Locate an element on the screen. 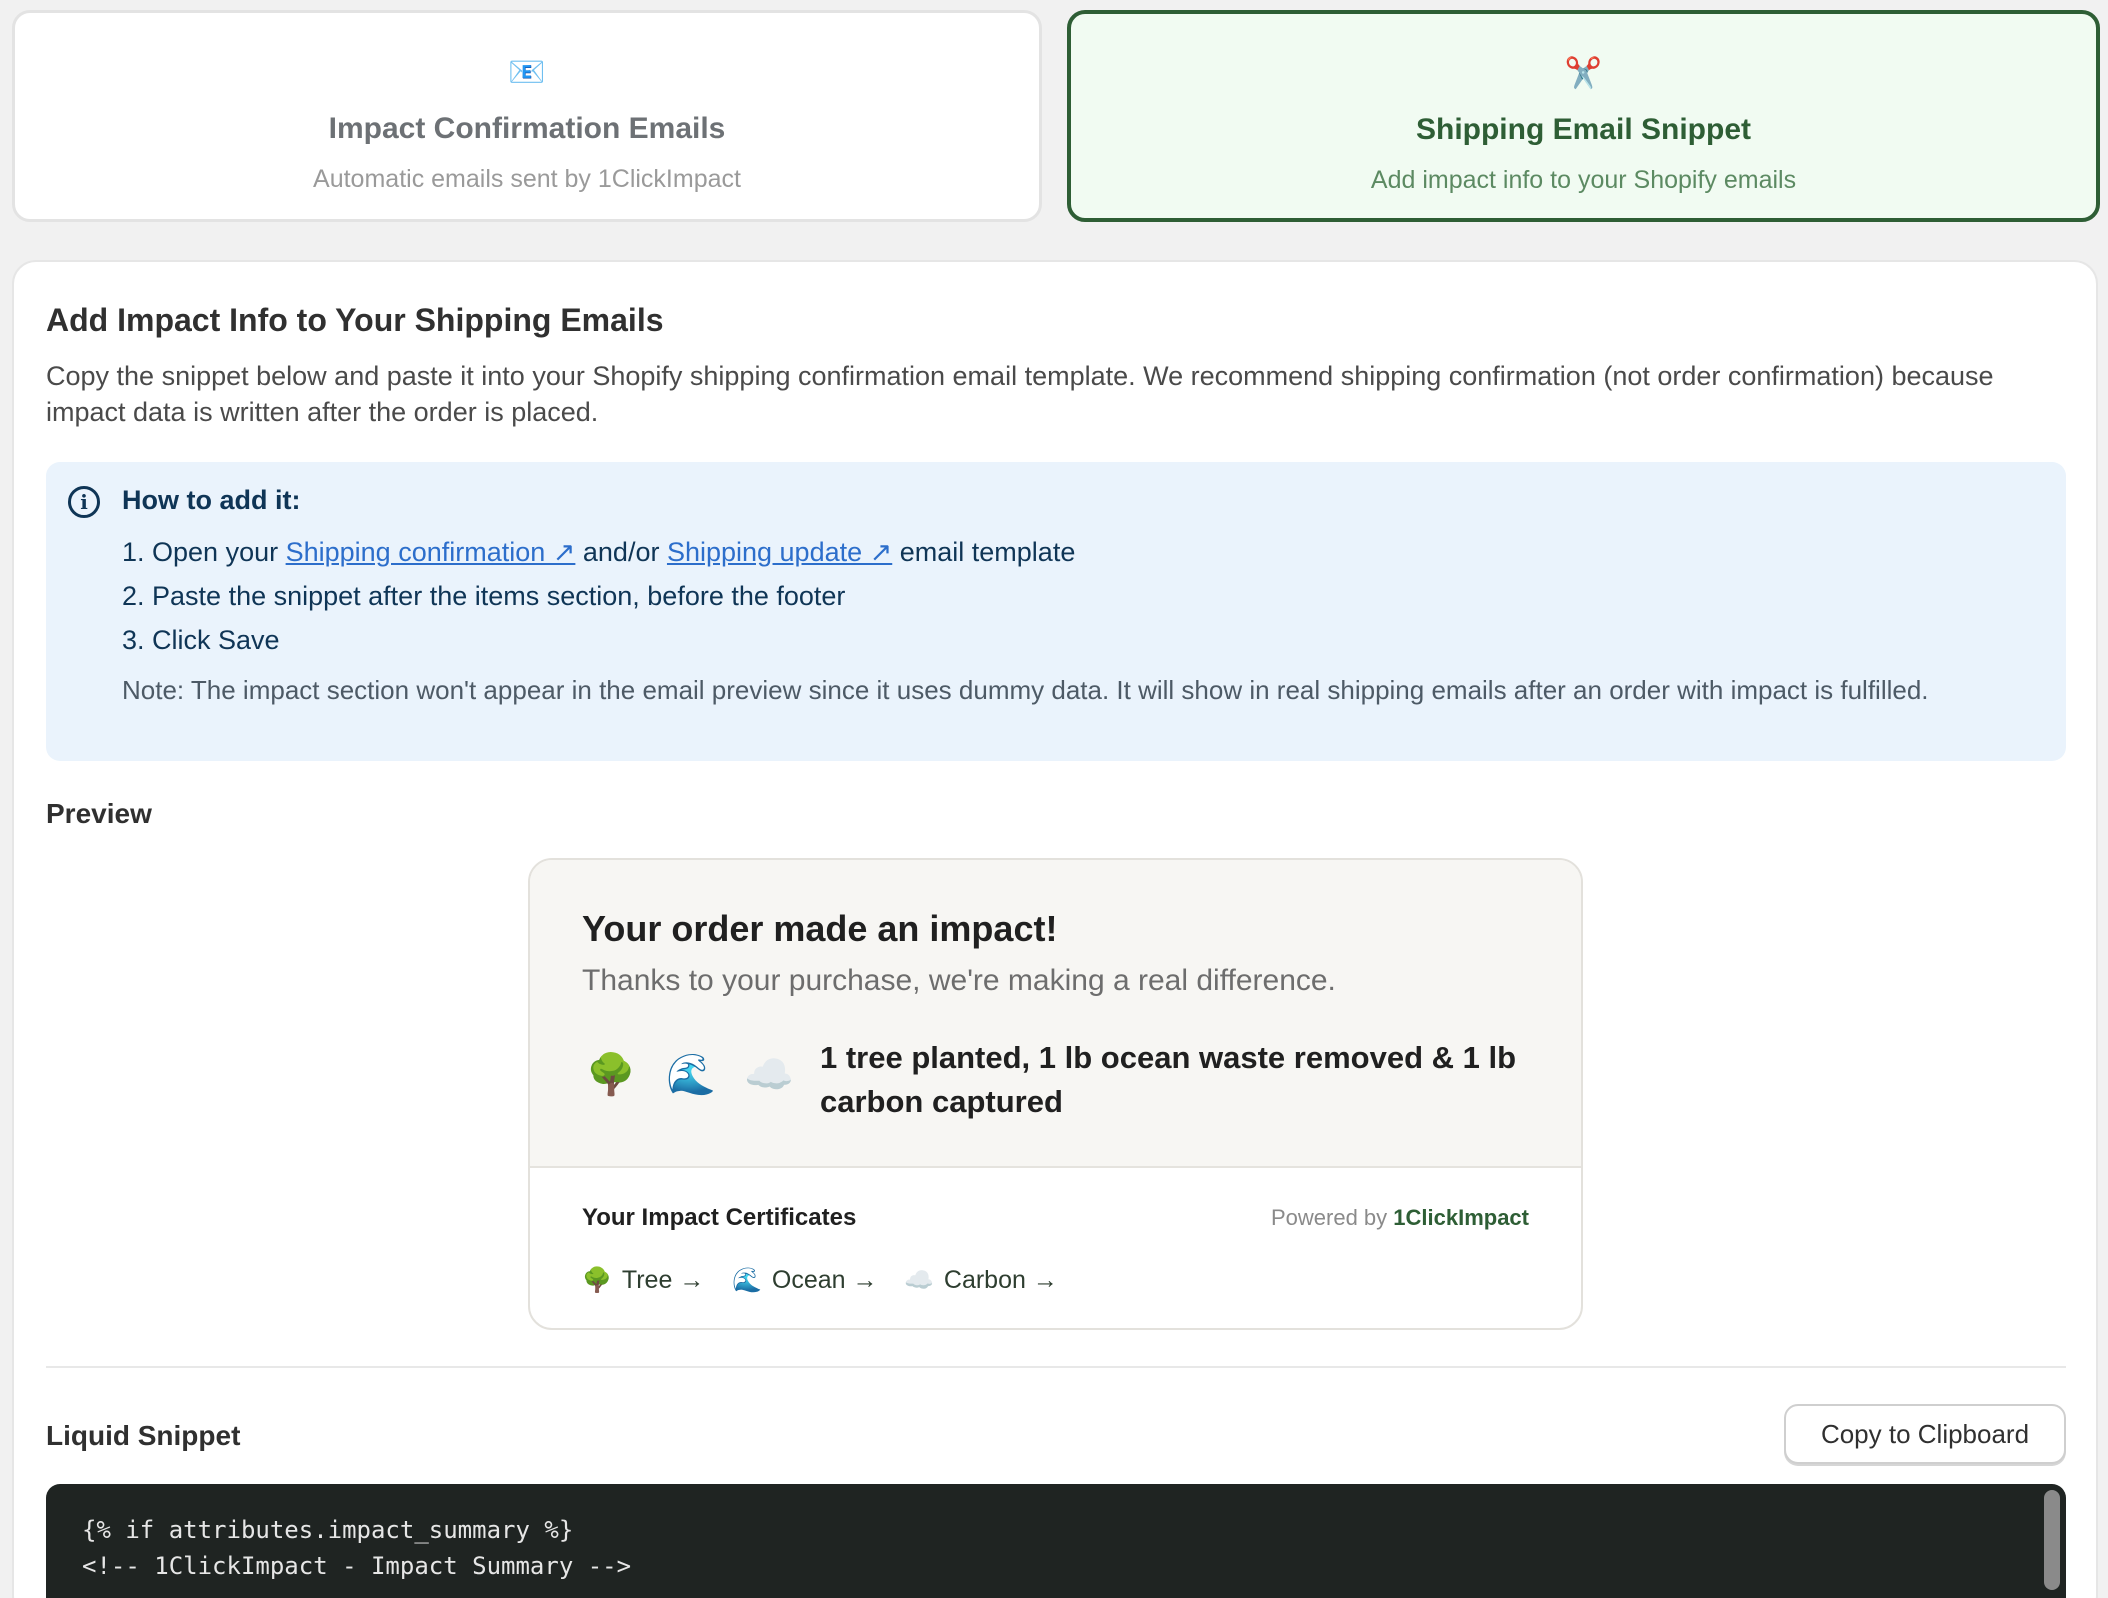  shipping-confirmation-link: Shipping confirmation ↗ is located at coordinates (431, 552).